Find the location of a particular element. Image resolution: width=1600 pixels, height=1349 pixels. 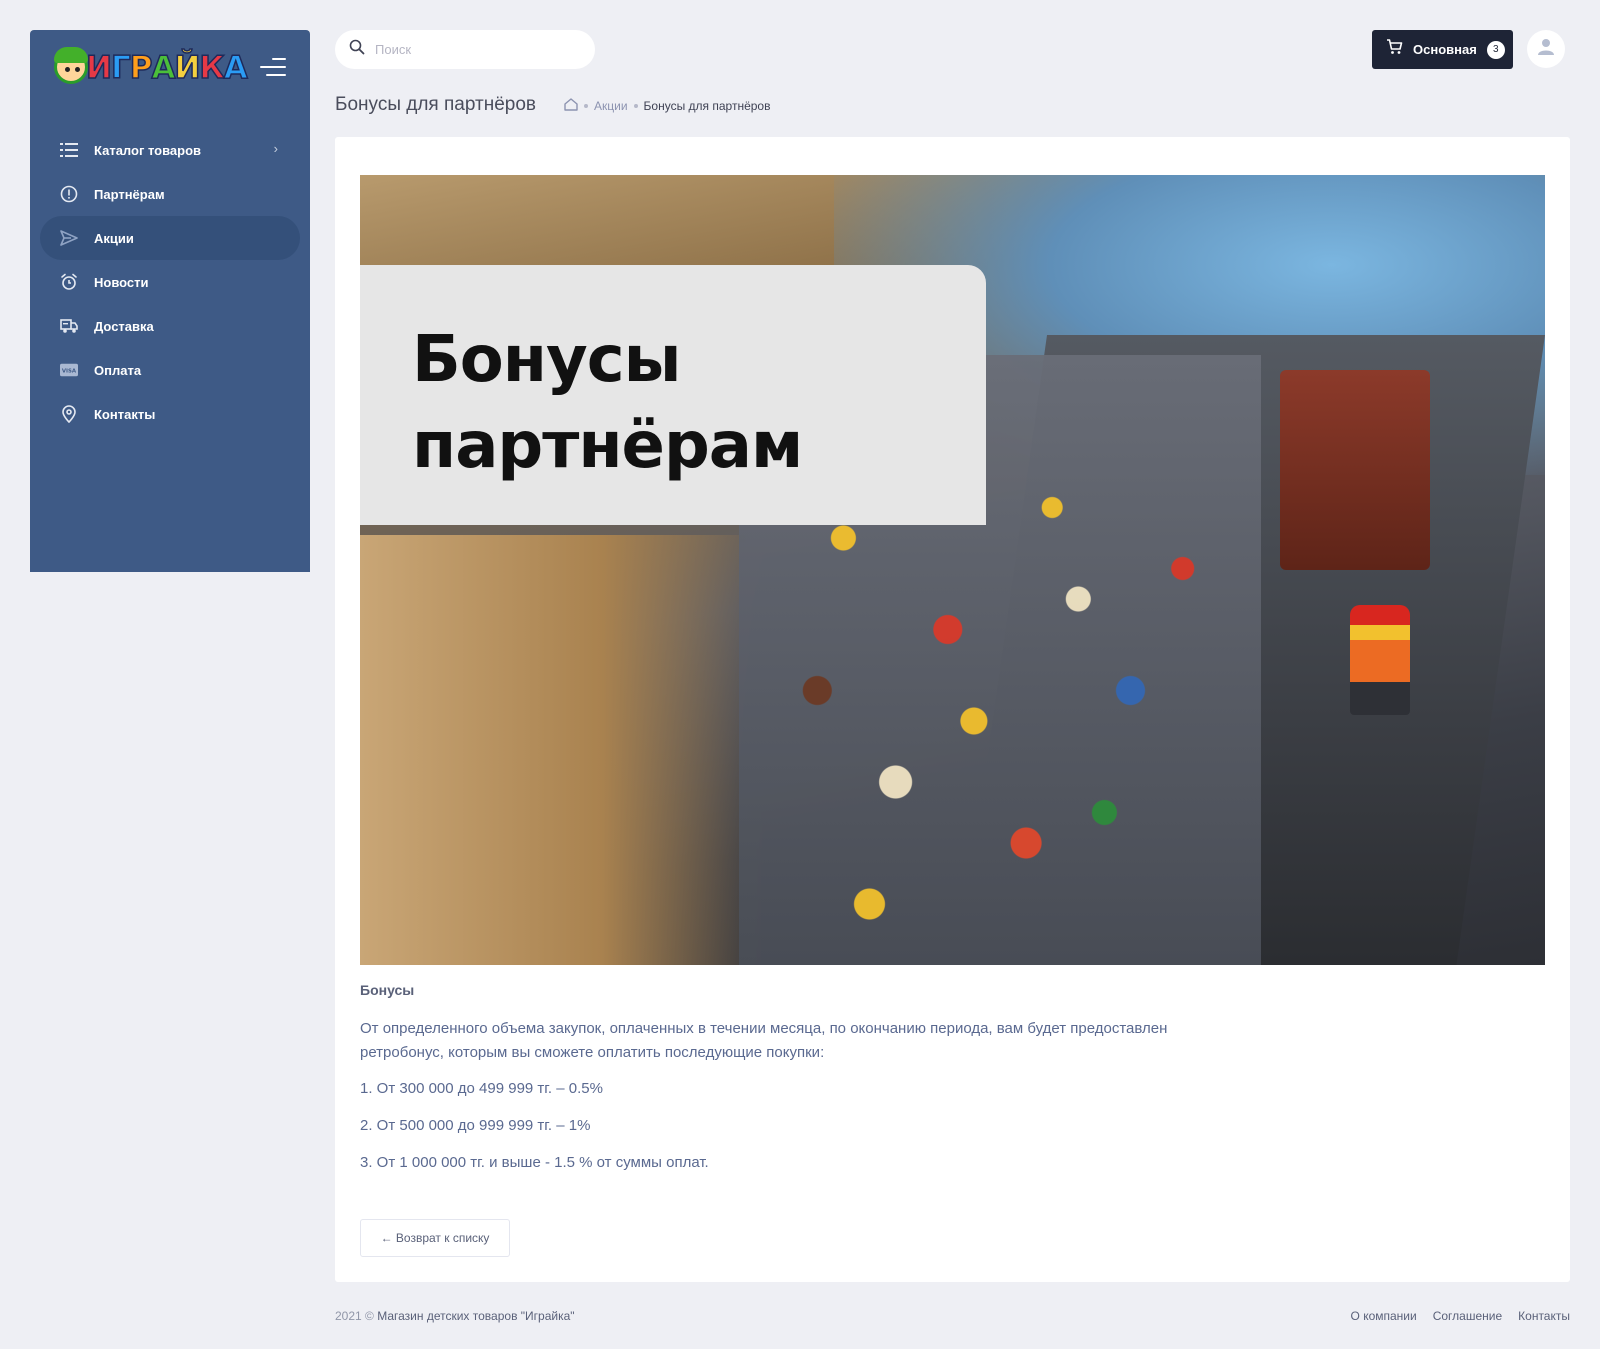

cart-label: Основная is located at coordinates (1445, 49).